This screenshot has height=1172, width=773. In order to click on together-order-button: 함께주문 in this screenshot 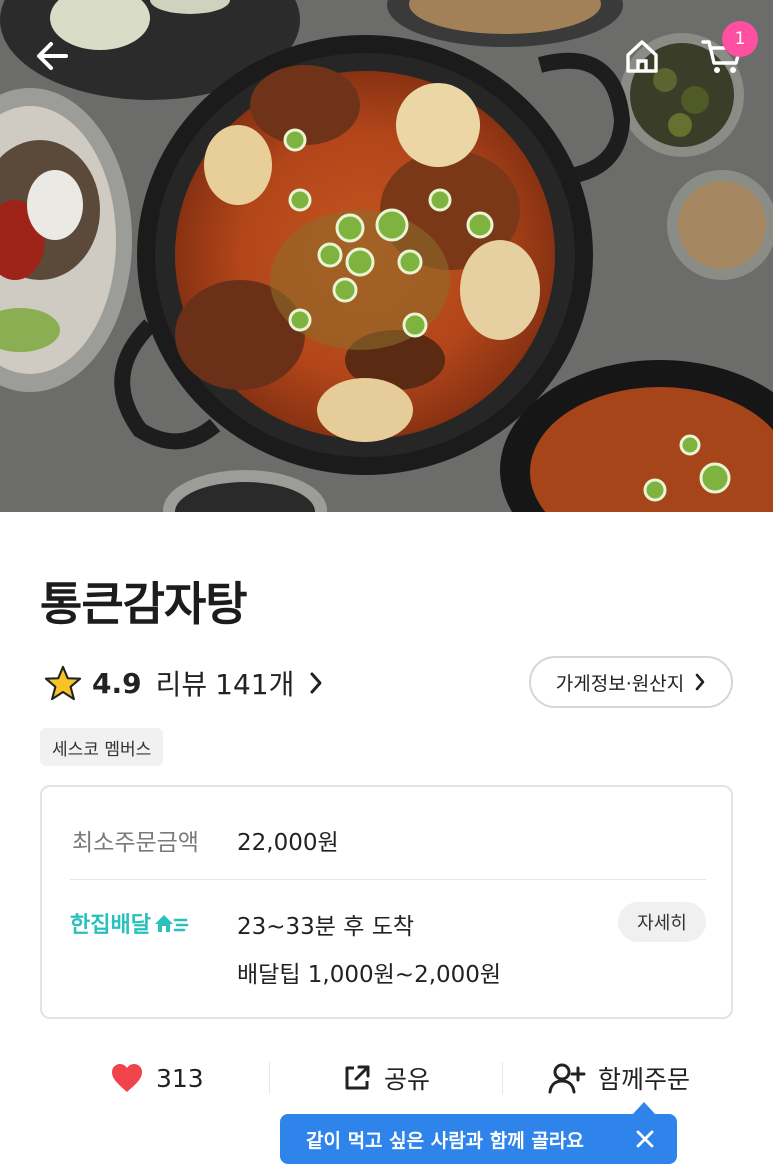, I will do `click(619, 1078)`.